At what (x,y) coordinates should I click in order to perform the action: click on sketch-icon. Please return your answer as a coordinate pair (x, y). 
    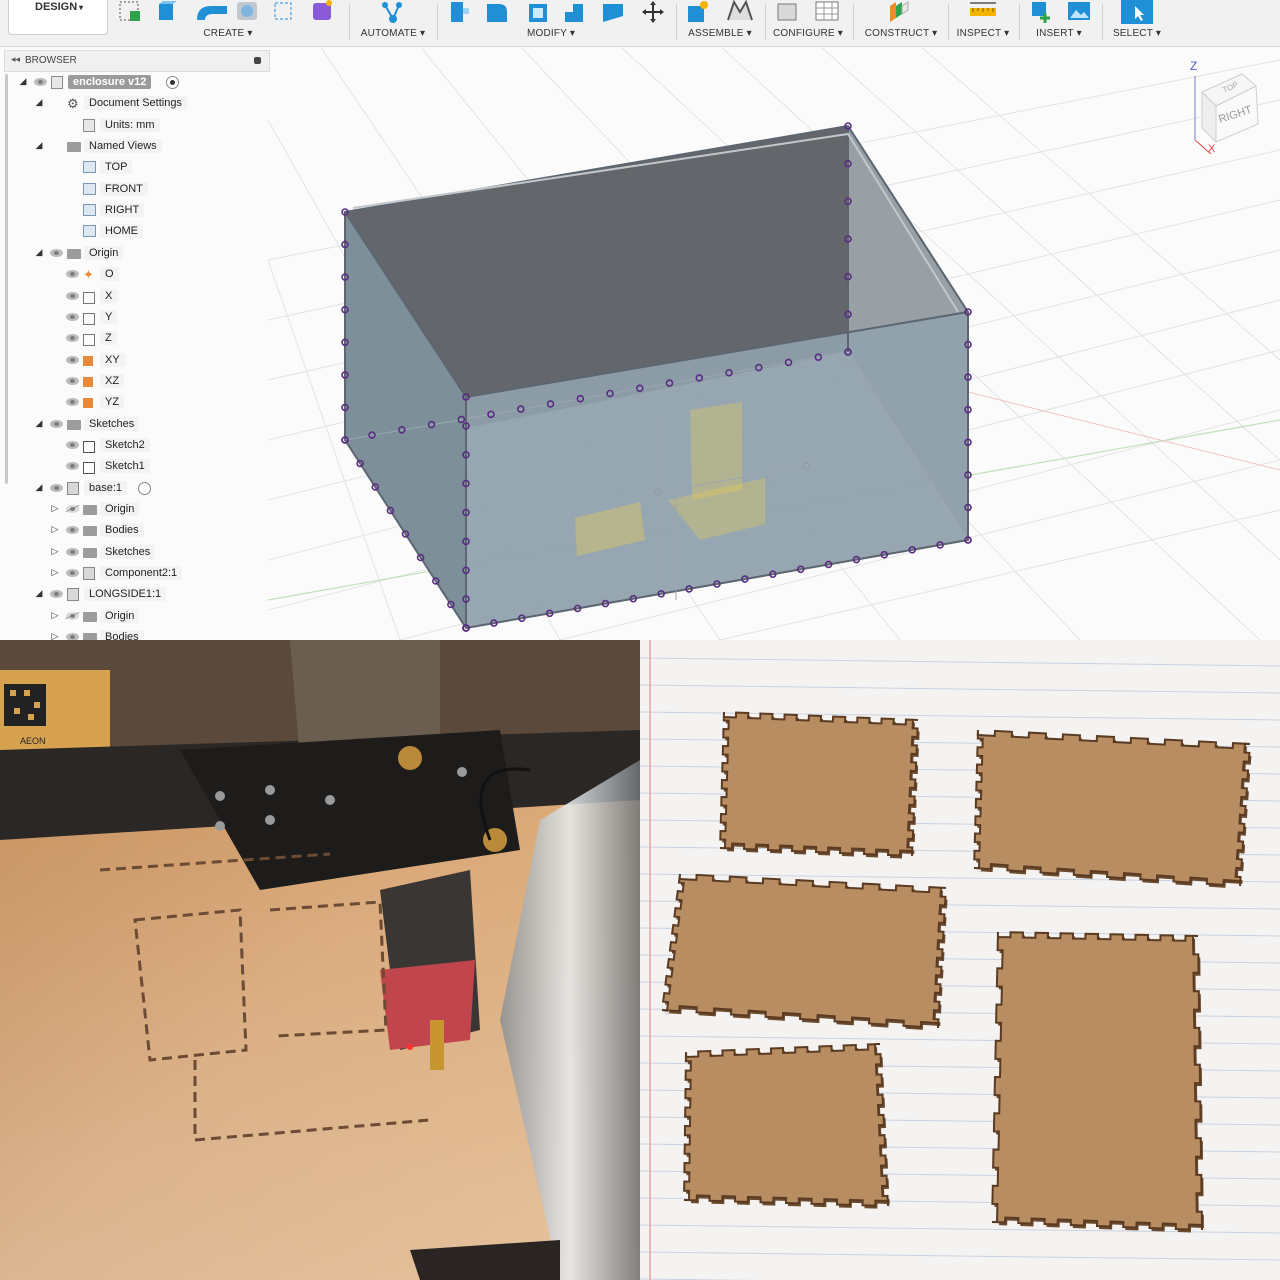
    Looking at the image, I should click on (89, 468).